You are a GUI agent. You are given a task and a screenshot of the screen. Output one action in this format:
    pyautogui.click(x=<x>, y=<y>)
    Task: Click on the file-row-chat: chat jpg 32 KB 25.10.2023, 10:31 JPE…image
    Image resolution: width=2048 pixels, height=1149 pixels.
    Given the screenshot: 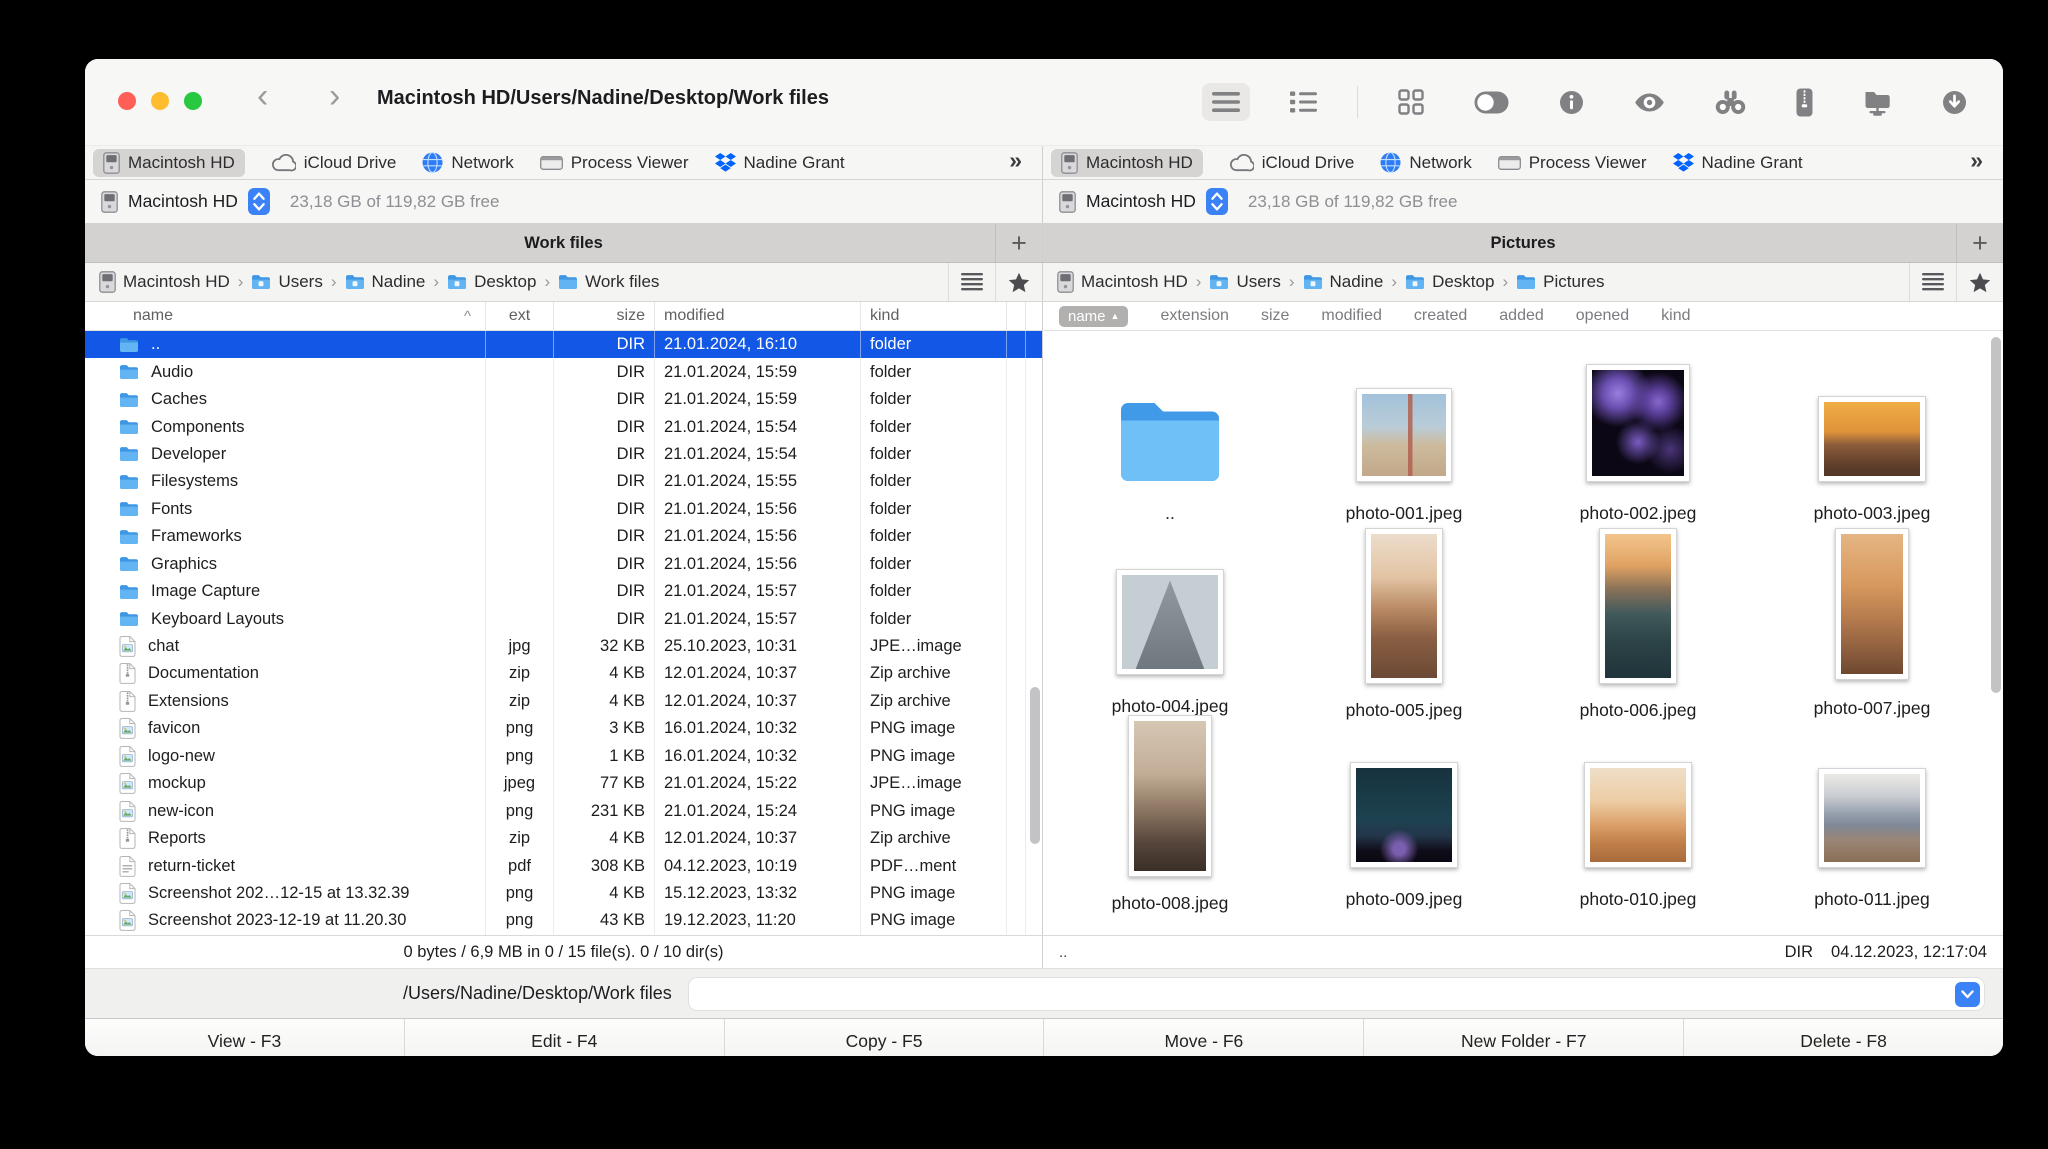 What is the action you would take?
    pyautogui.click(x=563, y=646)
    